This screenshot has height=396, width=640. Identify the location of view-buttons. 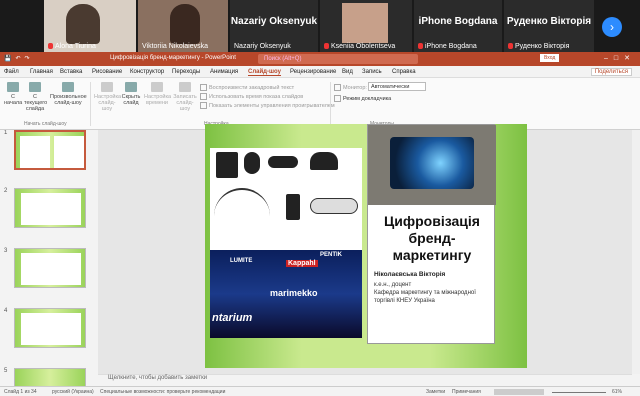
(519, 392).